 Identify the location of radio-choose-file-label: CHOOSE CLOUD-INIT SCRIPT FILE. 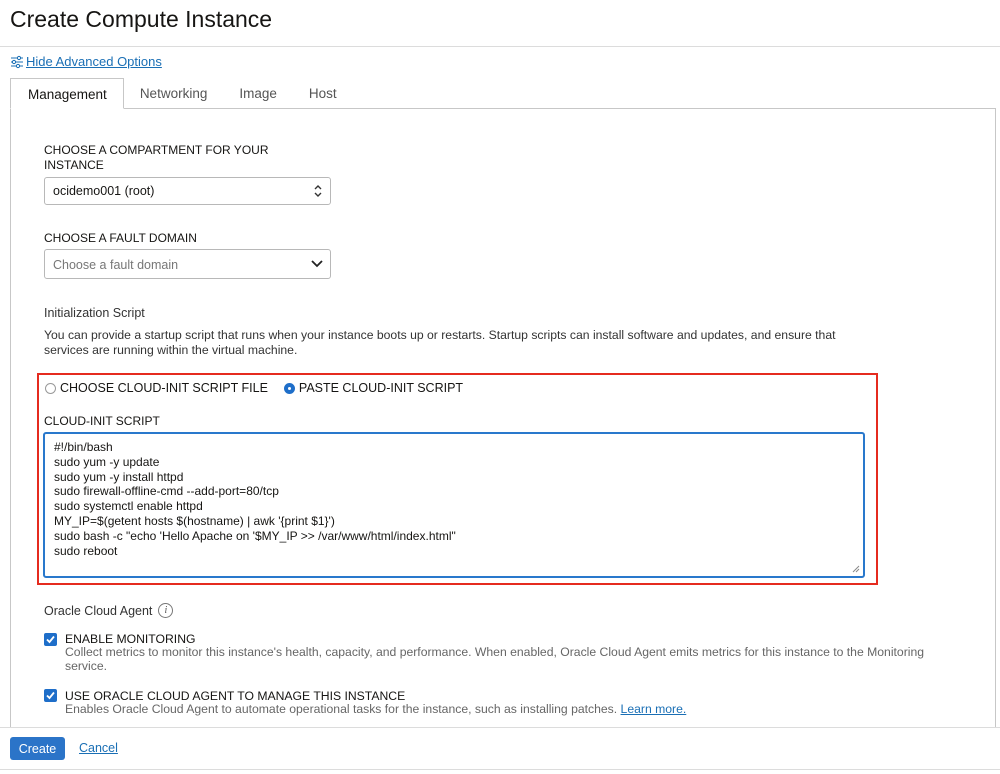
(164, 388).